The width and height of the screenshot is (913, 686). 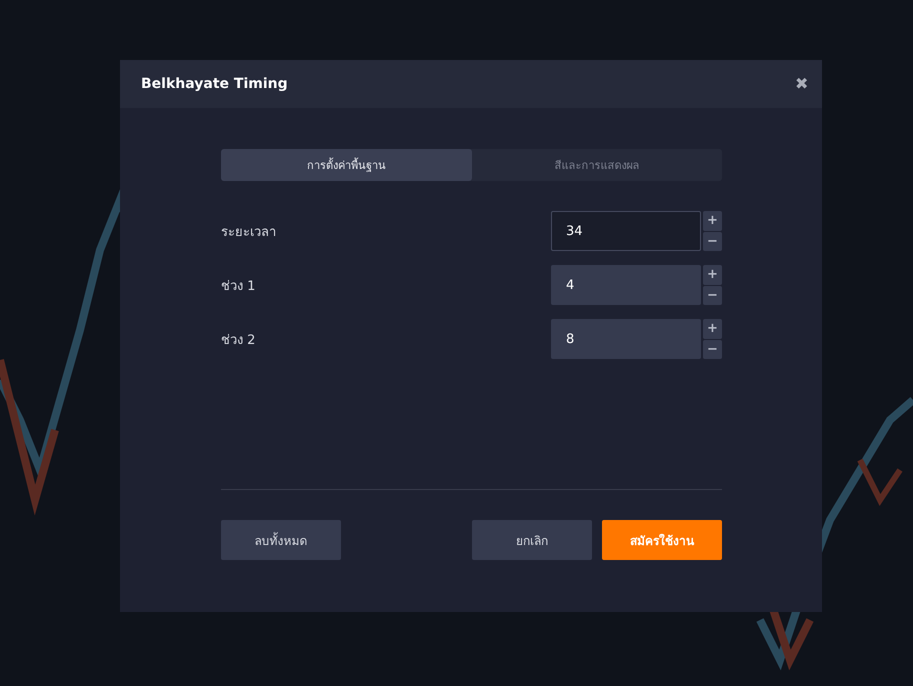 I want to click on field-label: ระยะเวลา, so click(x=248, y=233).